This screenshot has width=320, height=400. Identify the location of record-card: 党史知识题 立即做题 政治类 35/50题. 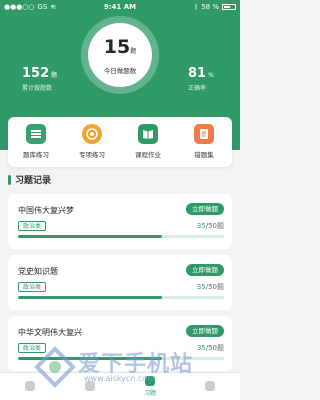
(120, 282).